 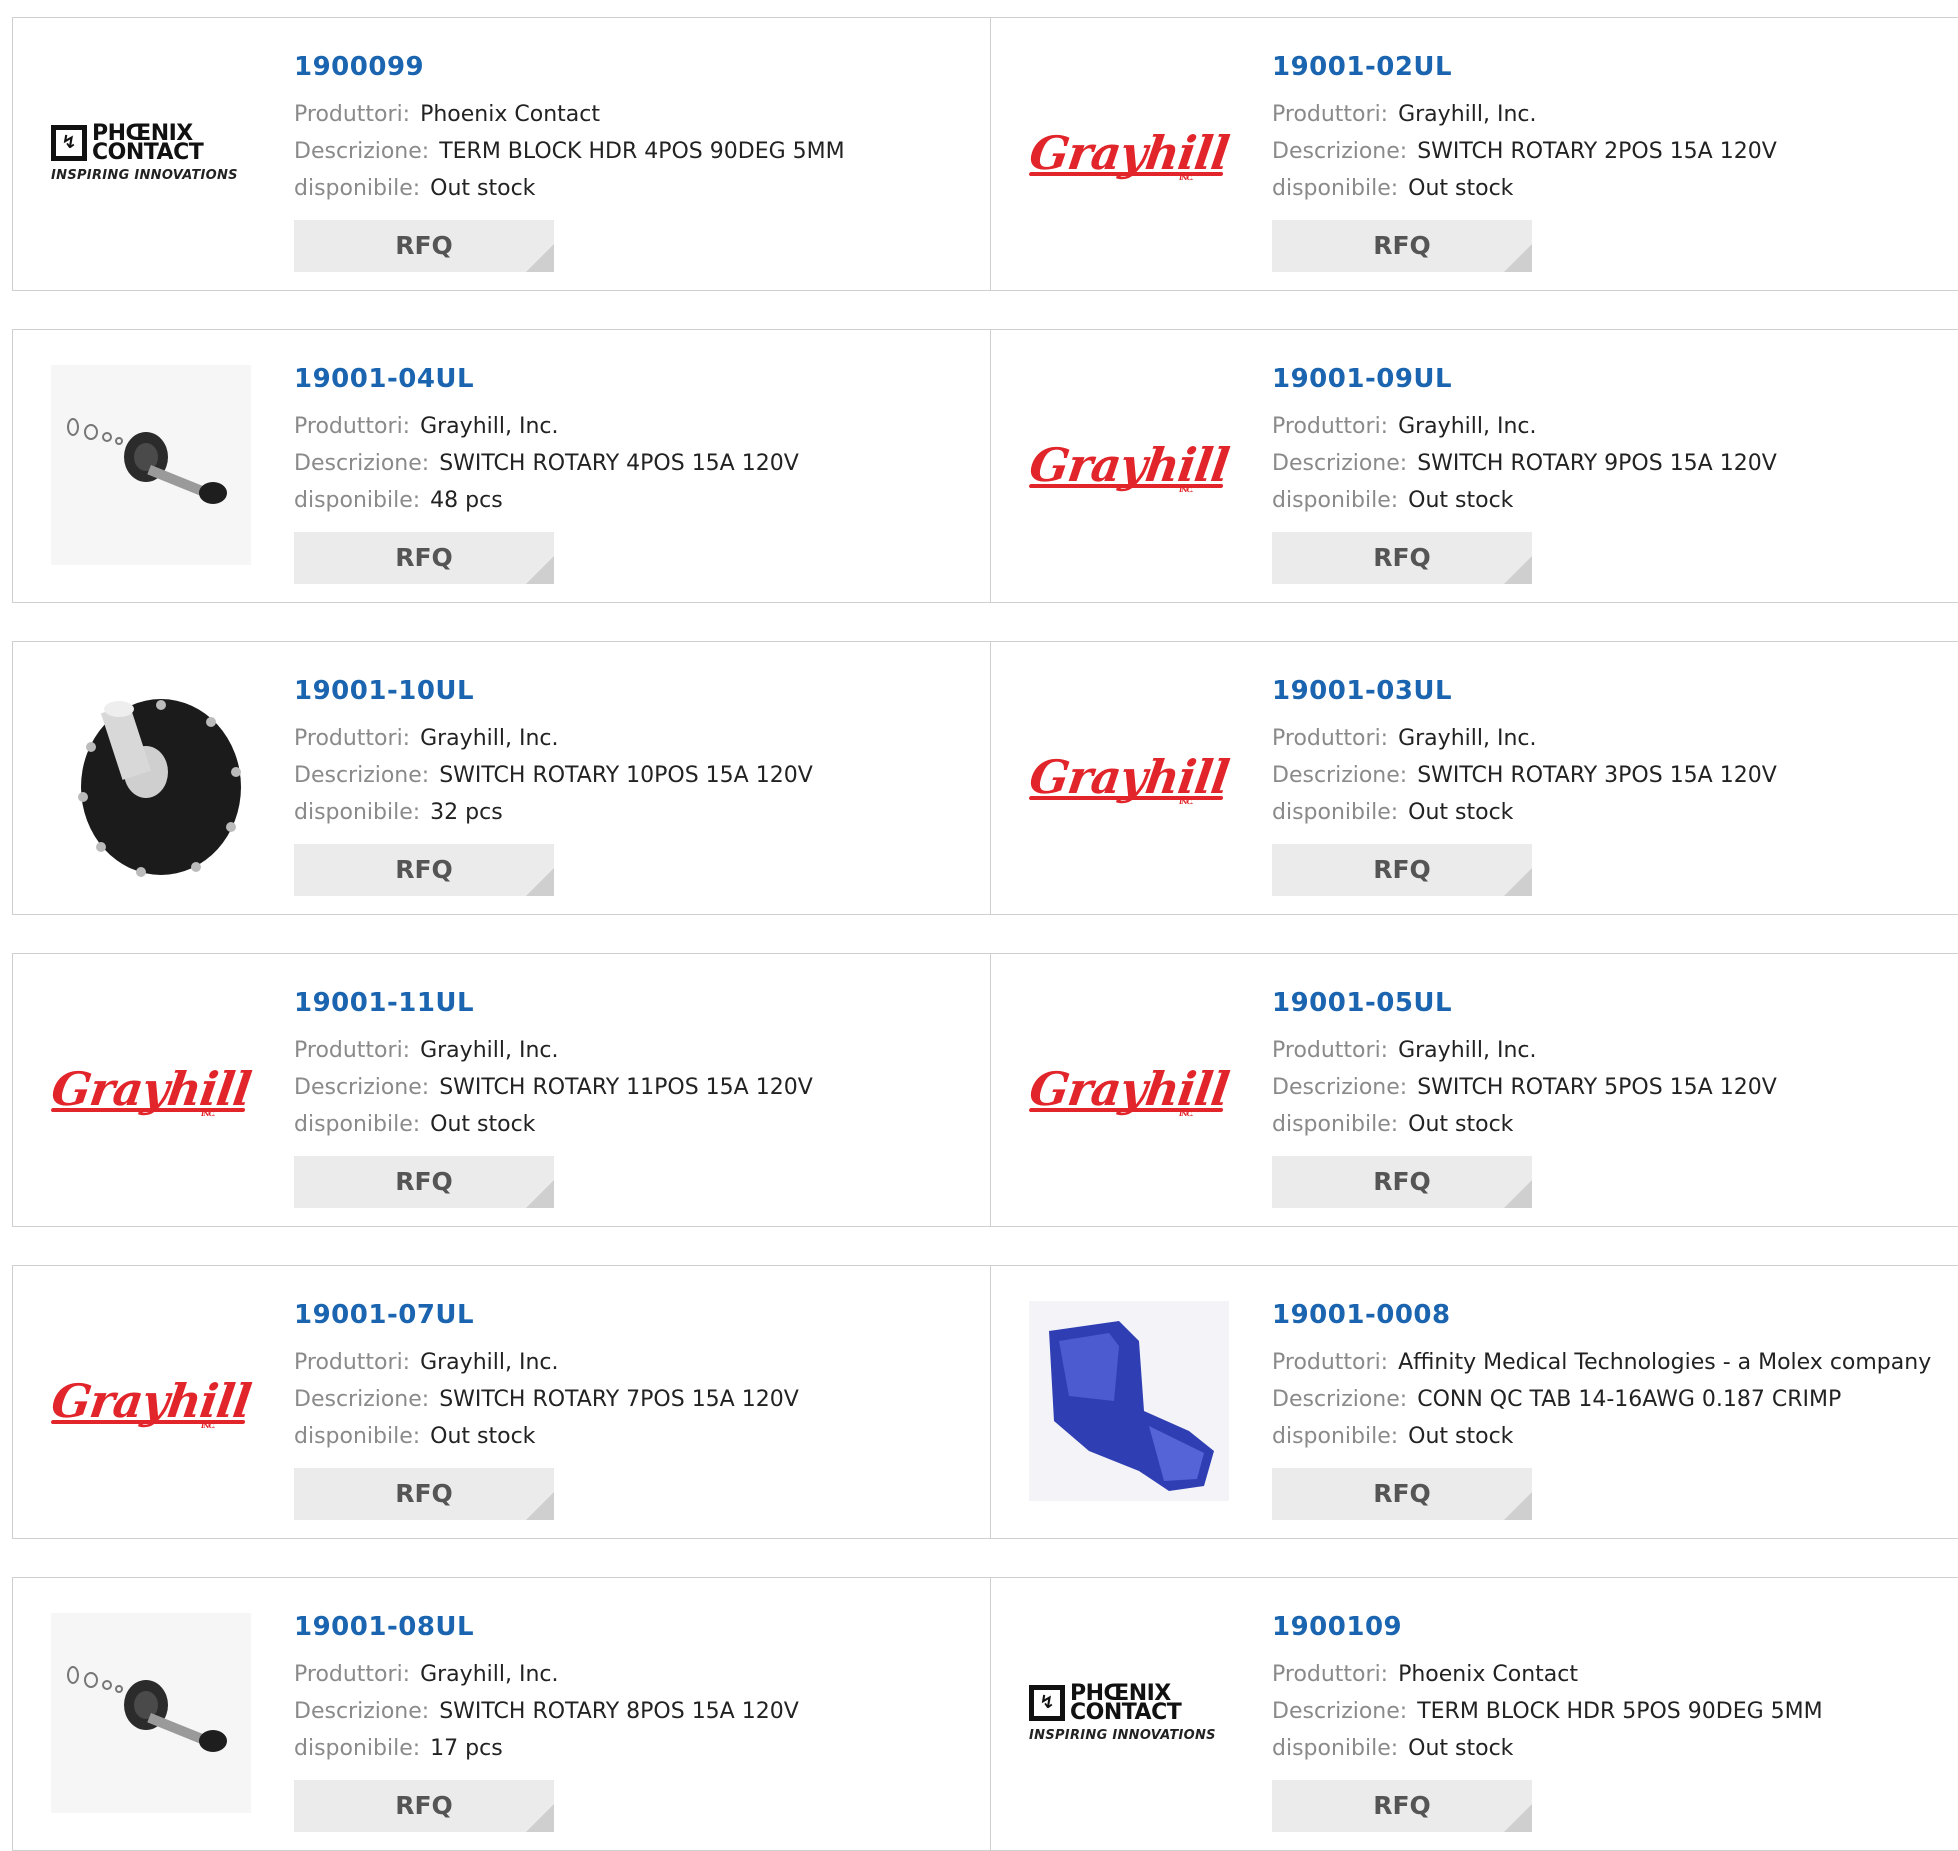 What do you see at coordinates (546, 500) in the screenshot?
I see `availability-row: disponibile: 48 pcs` at bounding box center [546, 500].